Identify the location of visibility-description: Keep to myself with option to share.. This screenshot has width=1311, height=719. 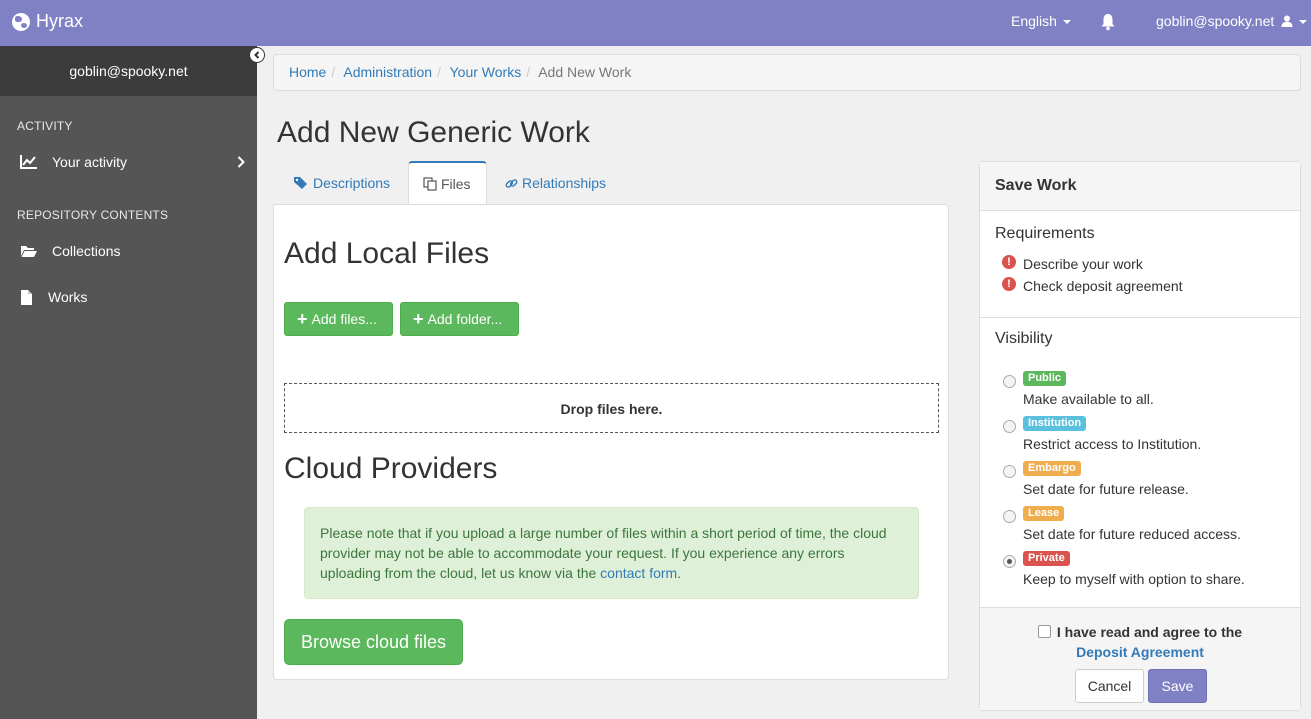
(1134, 579).